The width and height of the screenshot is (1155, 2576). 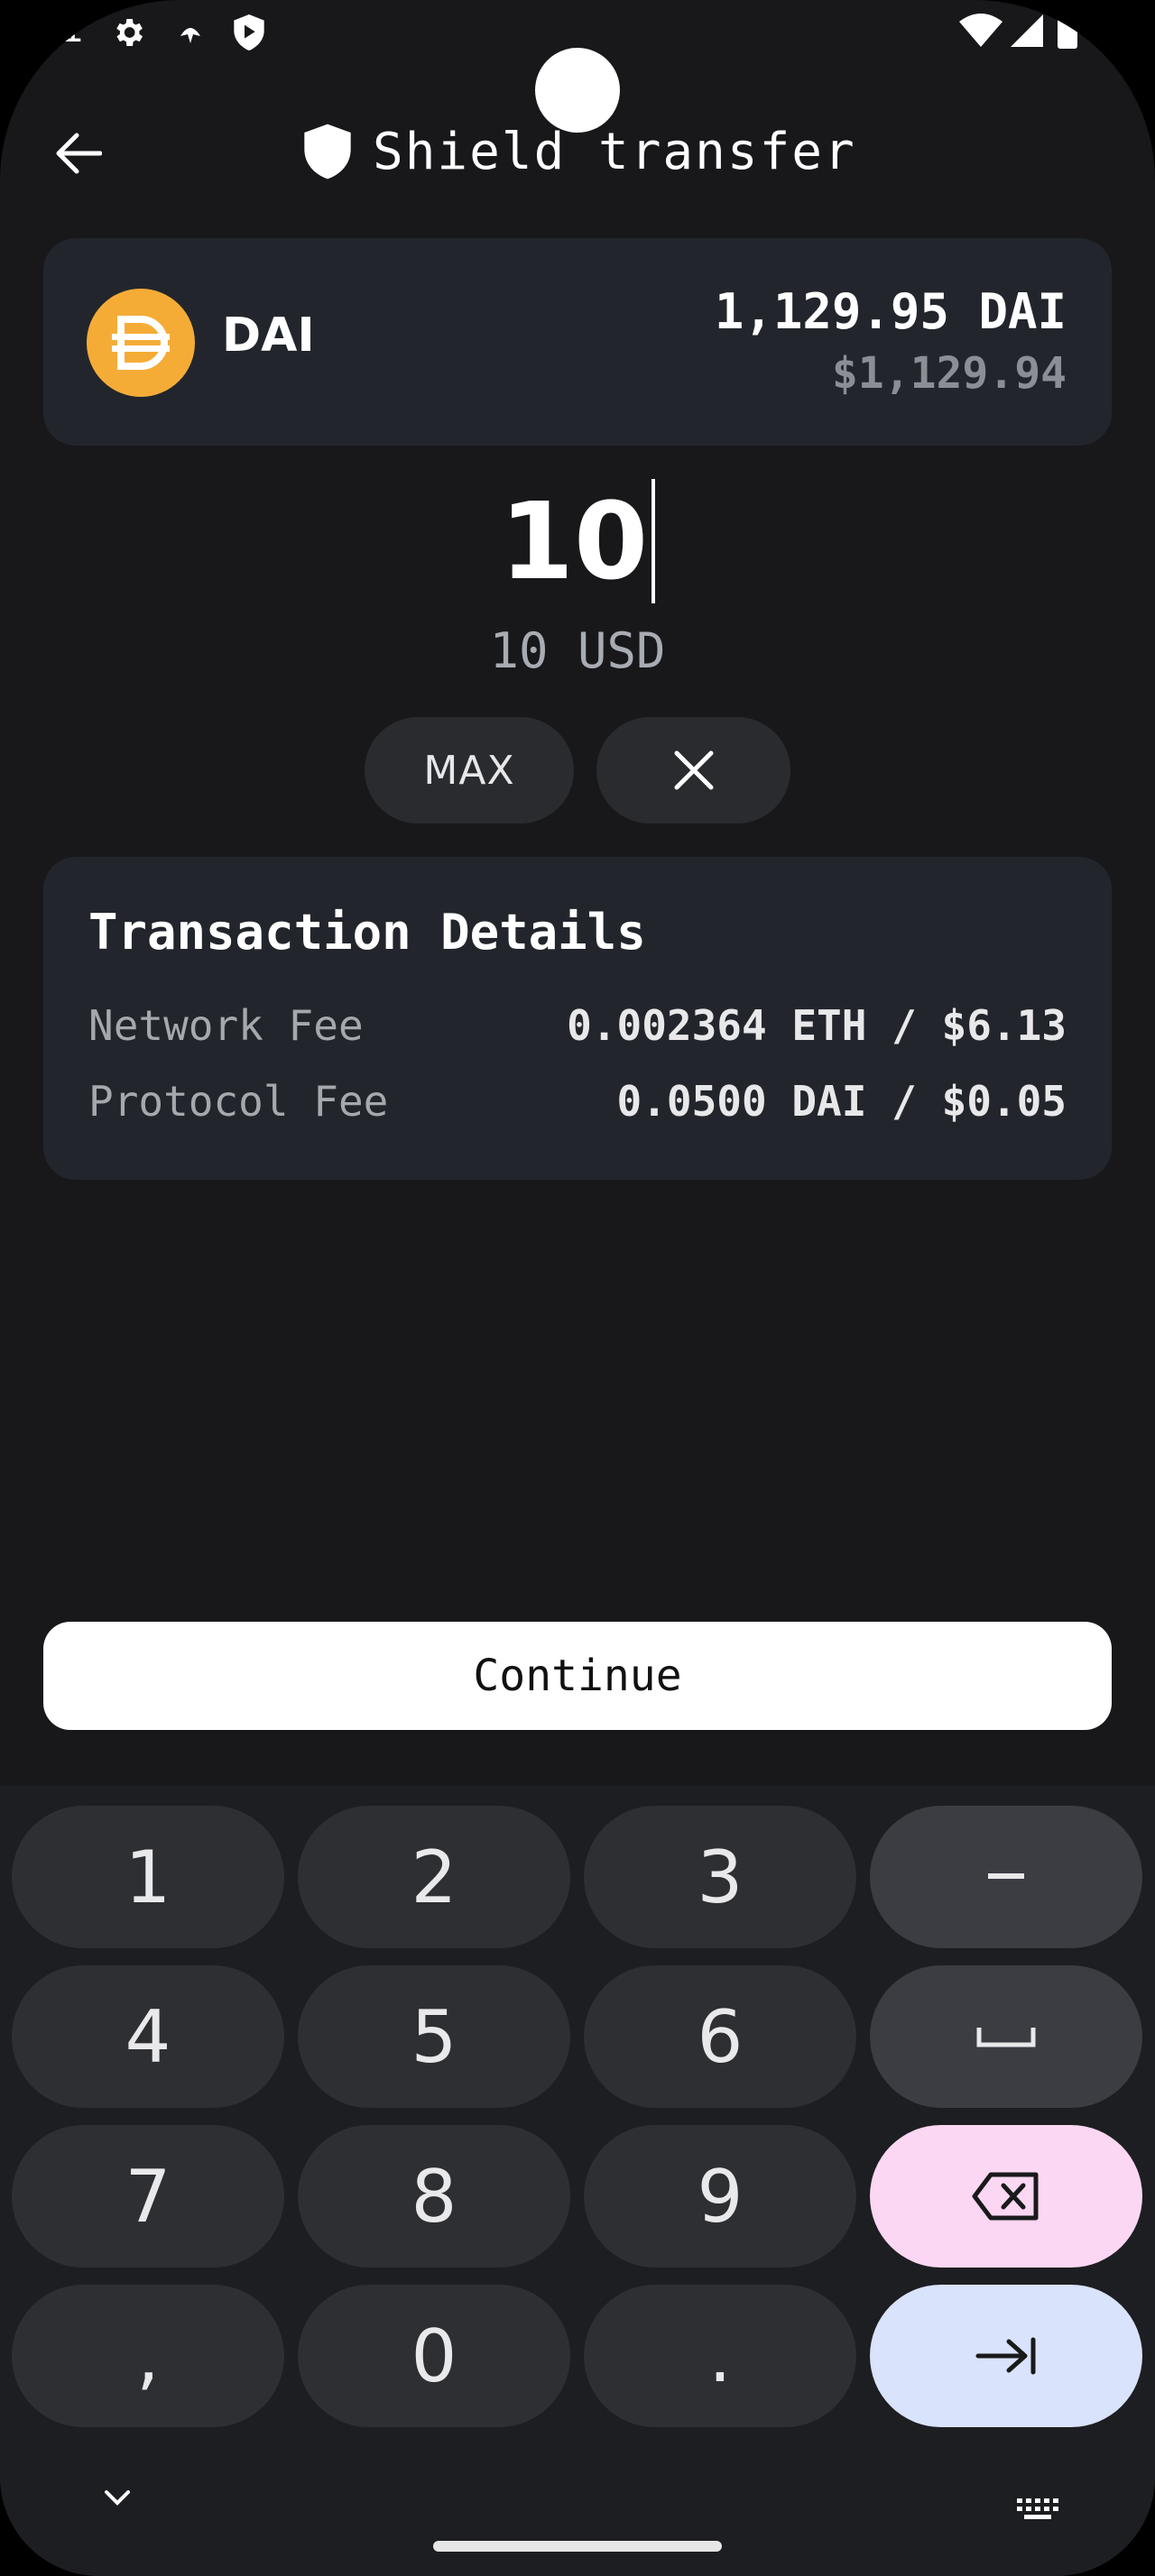 What do you see at coordinates (577, 342) in the screenshot?
I see `token-selector-card: DAI 1,129.95 DAI $1,129.94` at bounding box center [577, 342].